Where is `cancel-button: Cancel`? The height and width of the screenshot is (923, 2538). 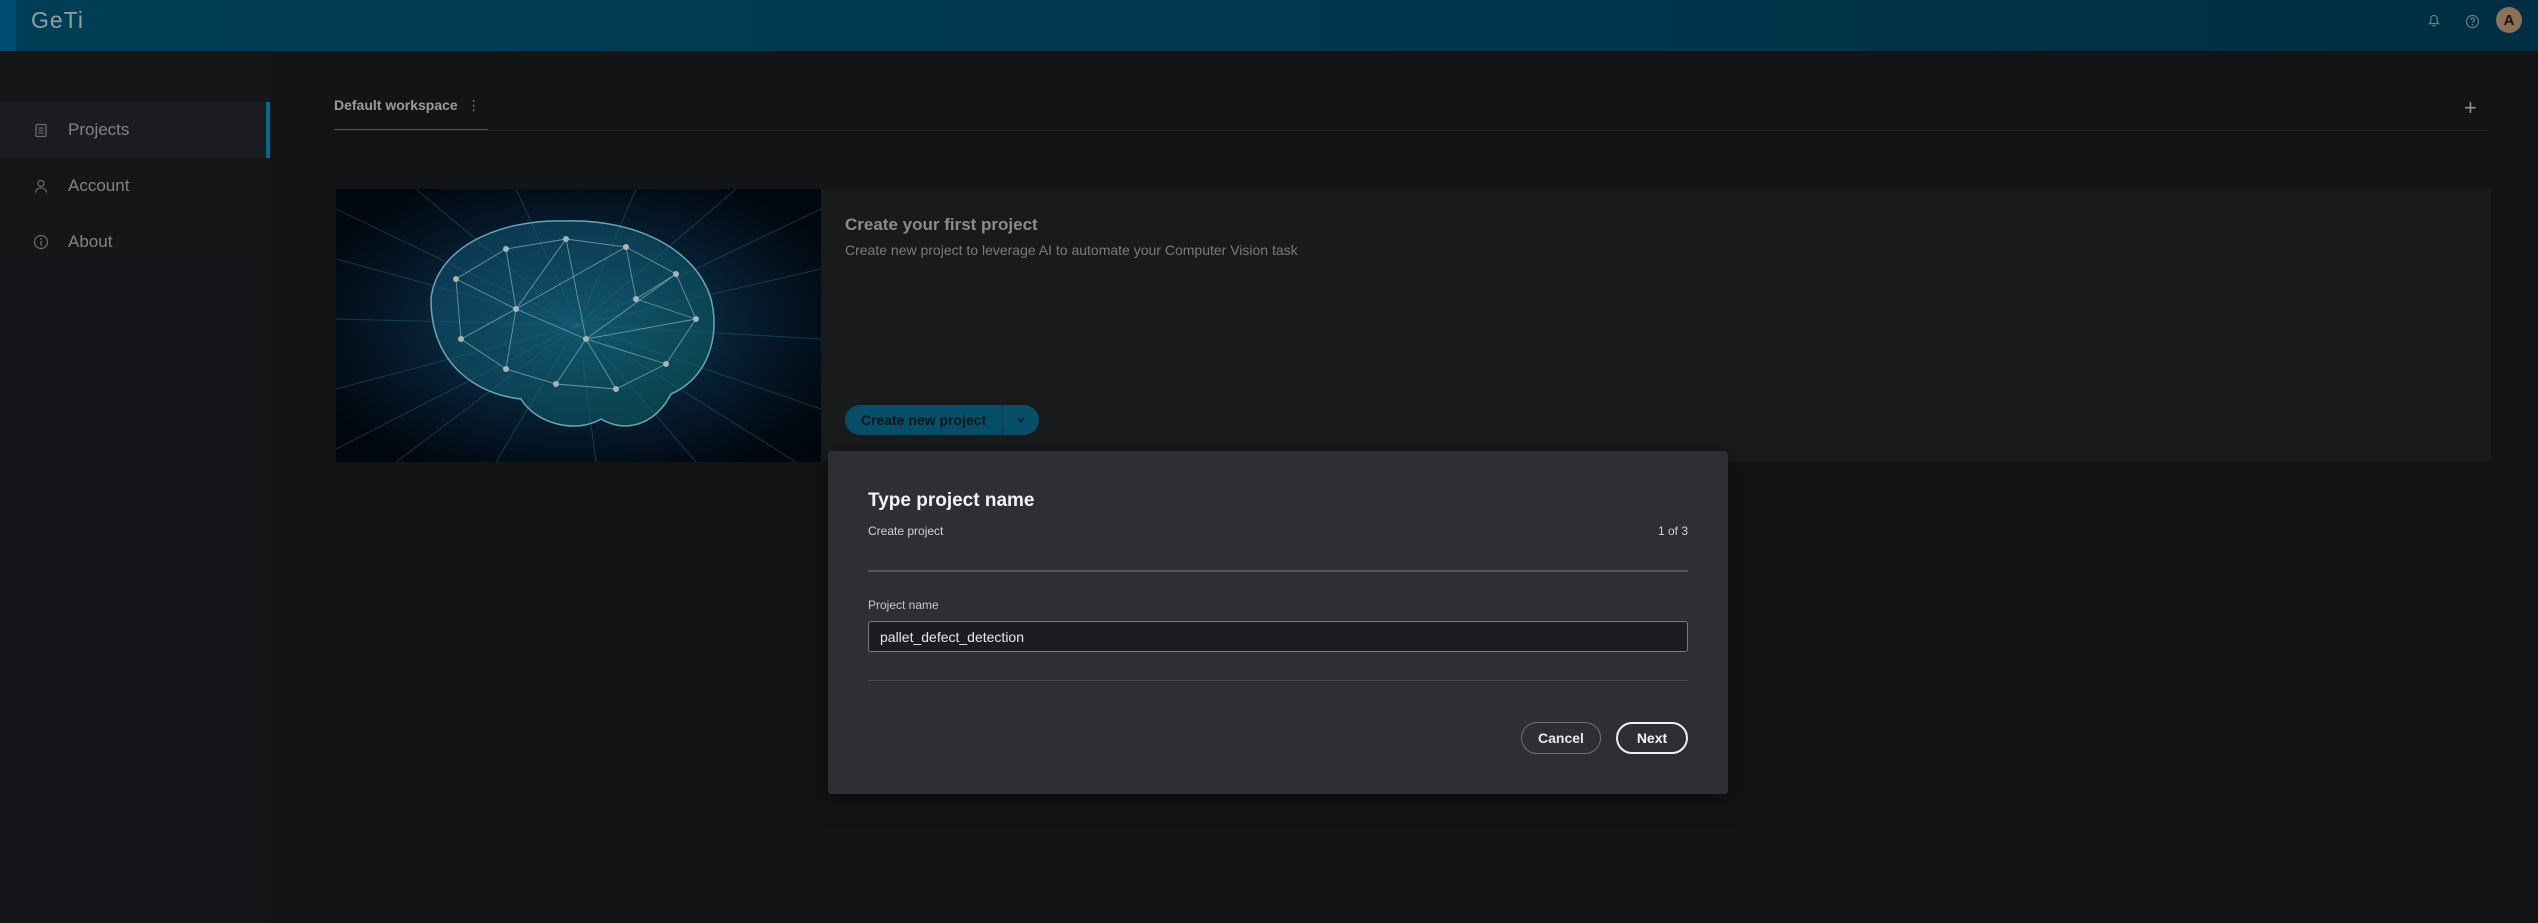
cancel-button: Cancel is located at coordinates (1561, 738).